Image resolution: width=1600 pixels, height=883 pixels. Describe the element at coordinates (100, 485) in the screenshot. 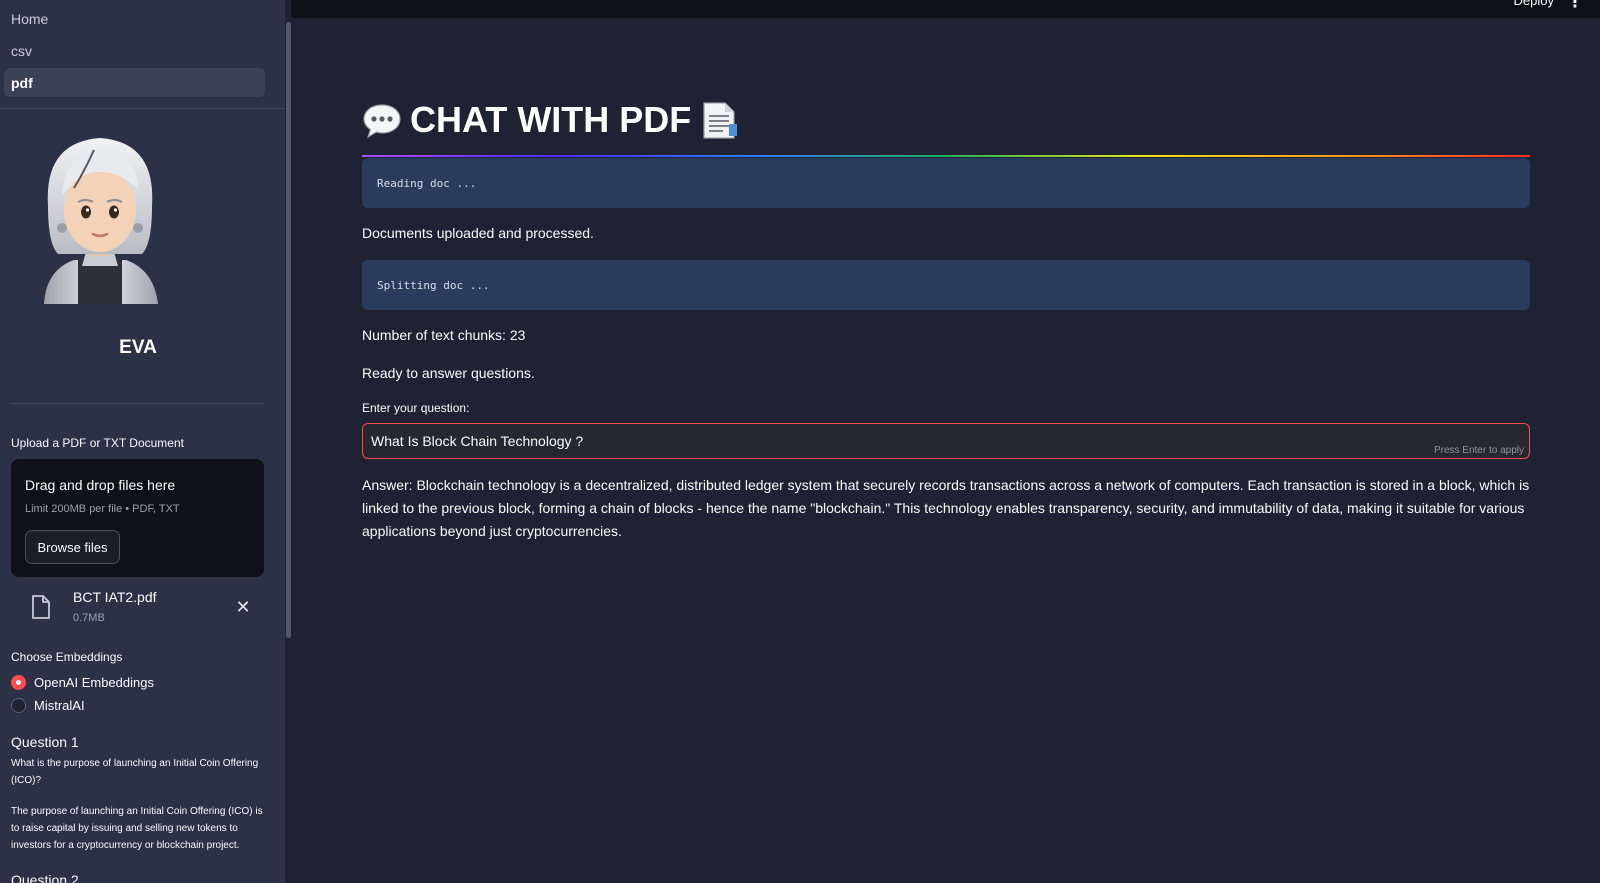

I see `dropzone-title: Drag and drop files here` at that location.